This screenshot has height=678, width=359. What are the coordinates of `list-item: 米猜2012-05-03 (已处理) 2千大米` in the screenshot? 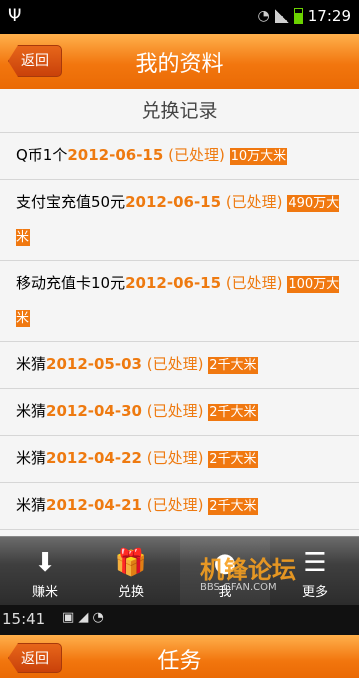 It's located at (179, 365).